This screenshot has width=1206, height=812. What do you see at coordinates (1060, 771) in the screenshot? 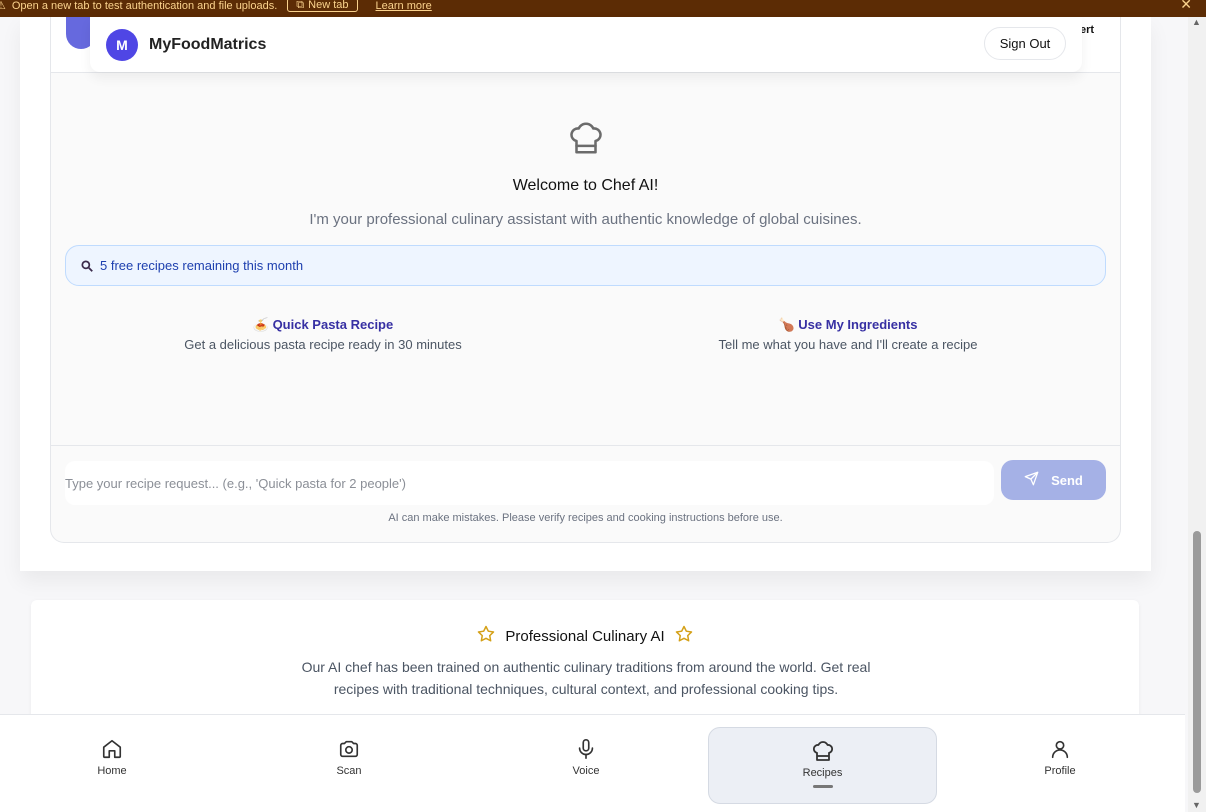
I see `nav-profile-label: Profile` at bounding box center [1060, 771].